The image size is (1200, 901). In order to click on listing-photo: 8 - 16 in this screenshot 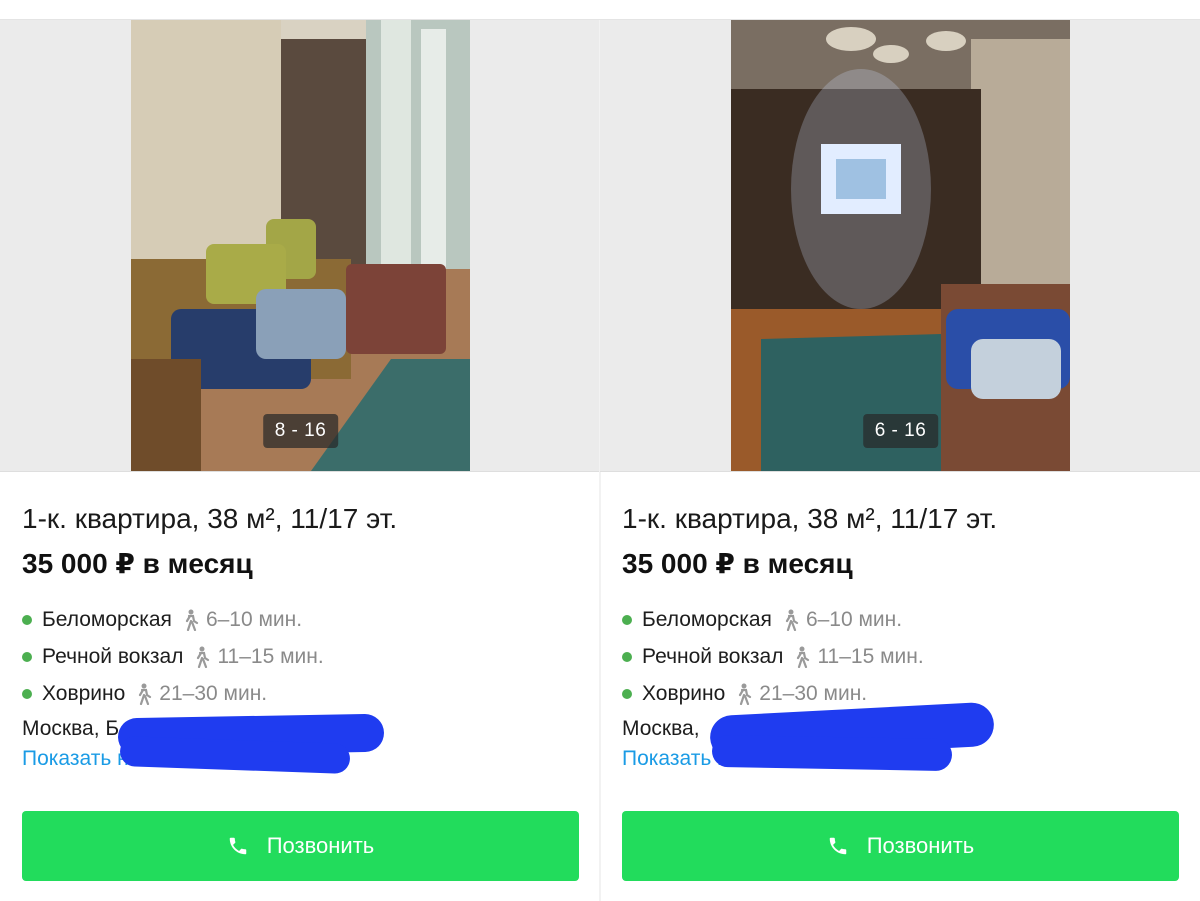, I will do `click(300, 245)`.